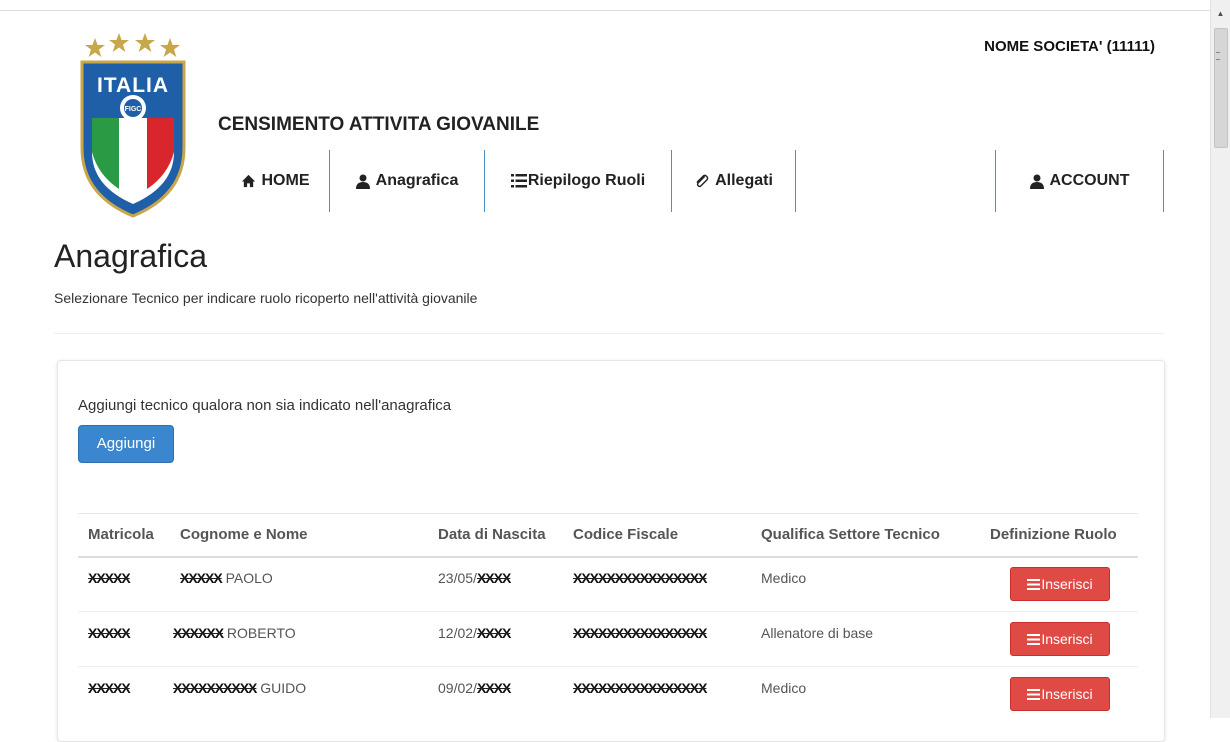 The image size is (1230, 742). I want to click on cell-nome: XXXXXX ROBERTO, so click(234, 633).